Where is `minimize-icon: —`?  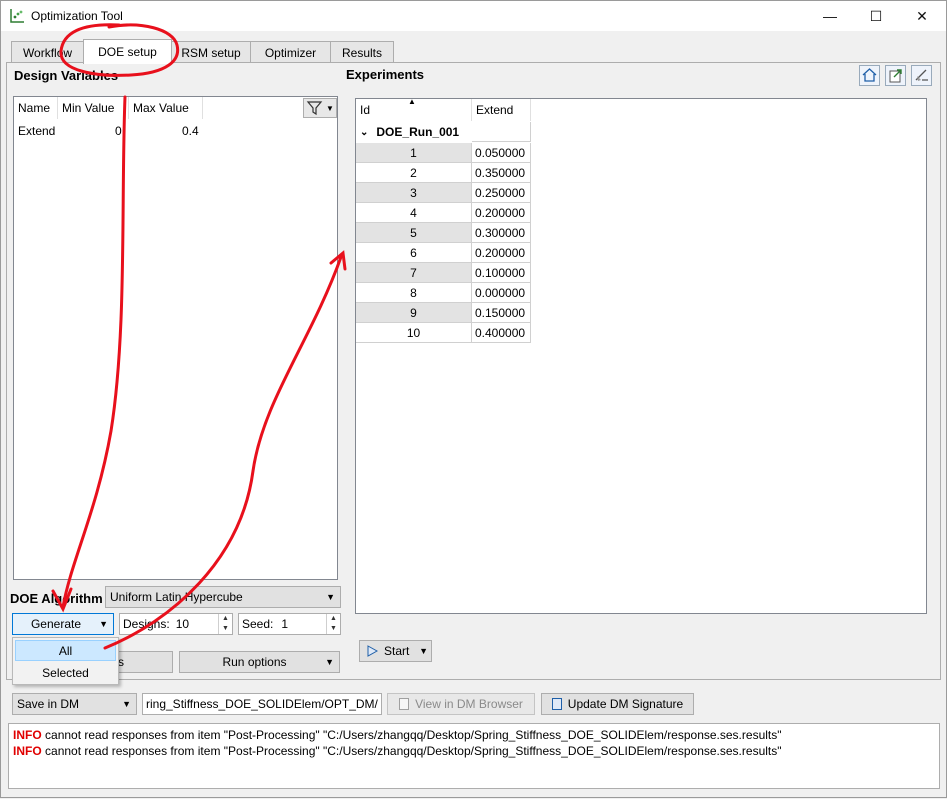
minimize-icon: — is located at coordinates (830, 16).